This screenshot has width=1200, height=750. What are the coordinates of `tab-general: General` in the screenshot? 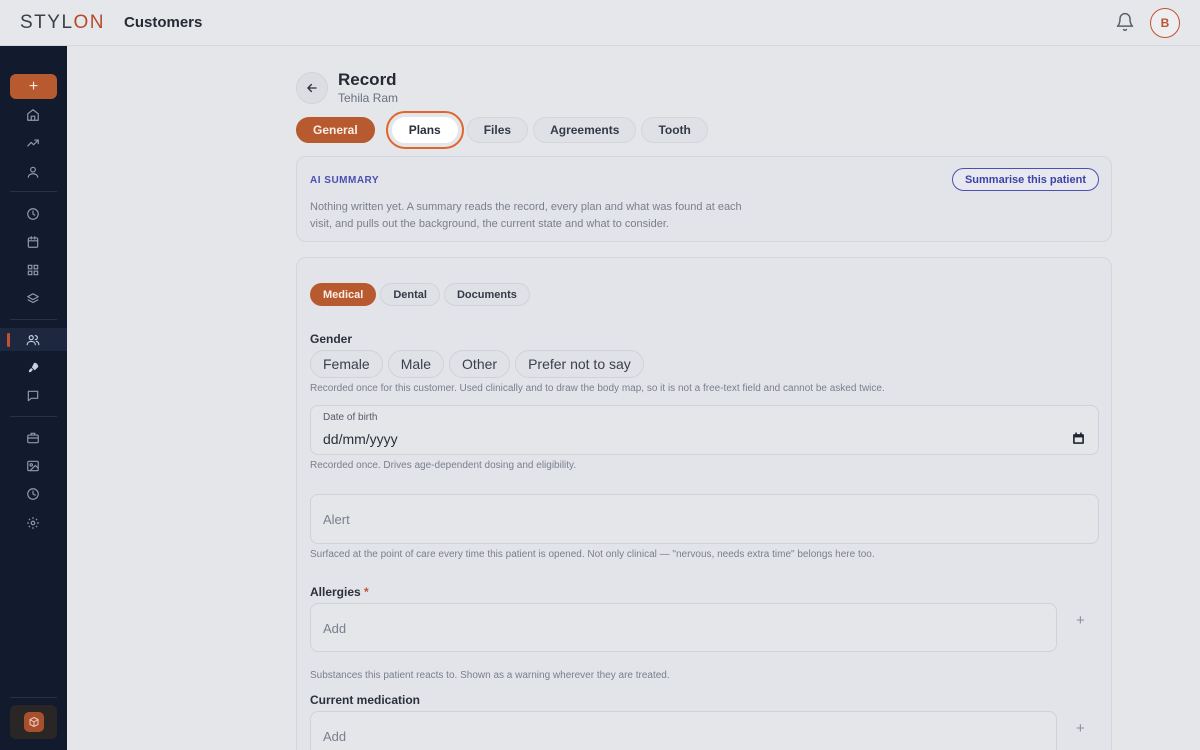 It's located at (335, 130).